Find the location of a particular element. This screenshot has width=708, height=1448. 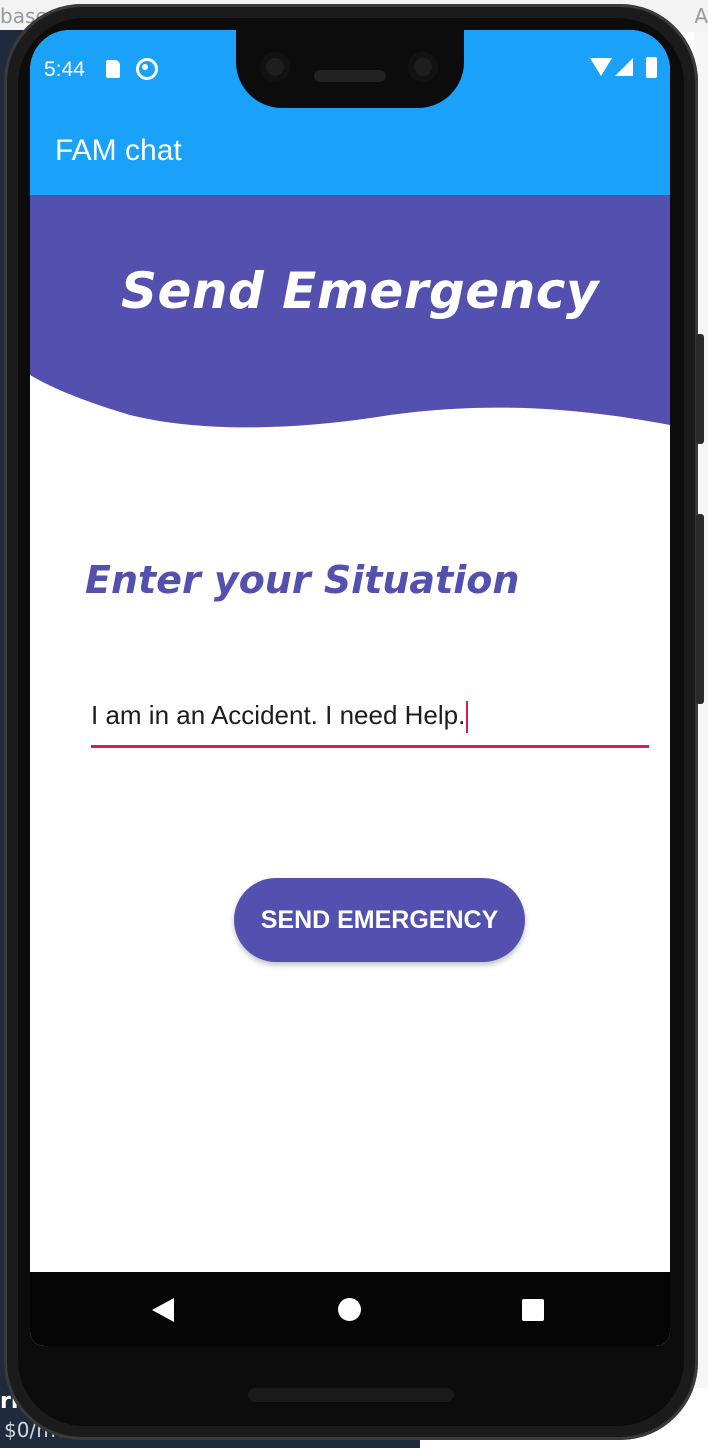

app-title: FAM chat is located at coordinates (118, 150).